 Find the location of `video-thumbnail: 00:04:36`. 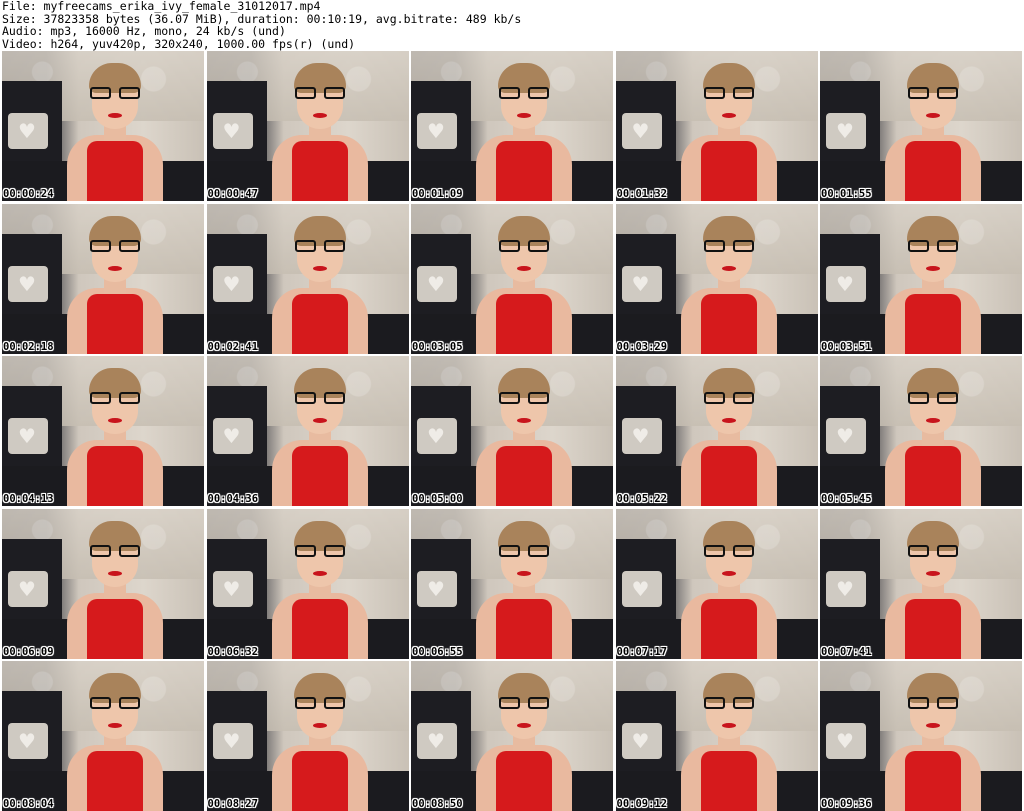

video-thumbnail: 00:04:36 is located at coordinates (307, 431).